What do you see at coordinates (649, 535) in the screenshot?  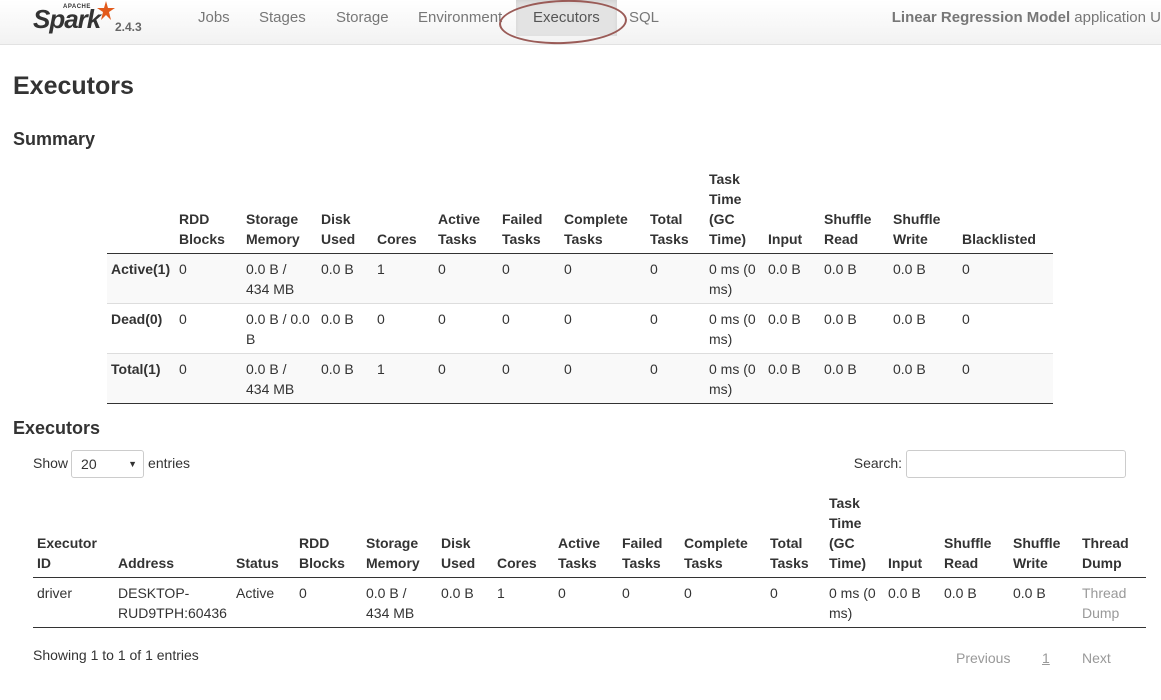 I see `executors-col-header: Failed Tasks` at bounding box center [649, 535].